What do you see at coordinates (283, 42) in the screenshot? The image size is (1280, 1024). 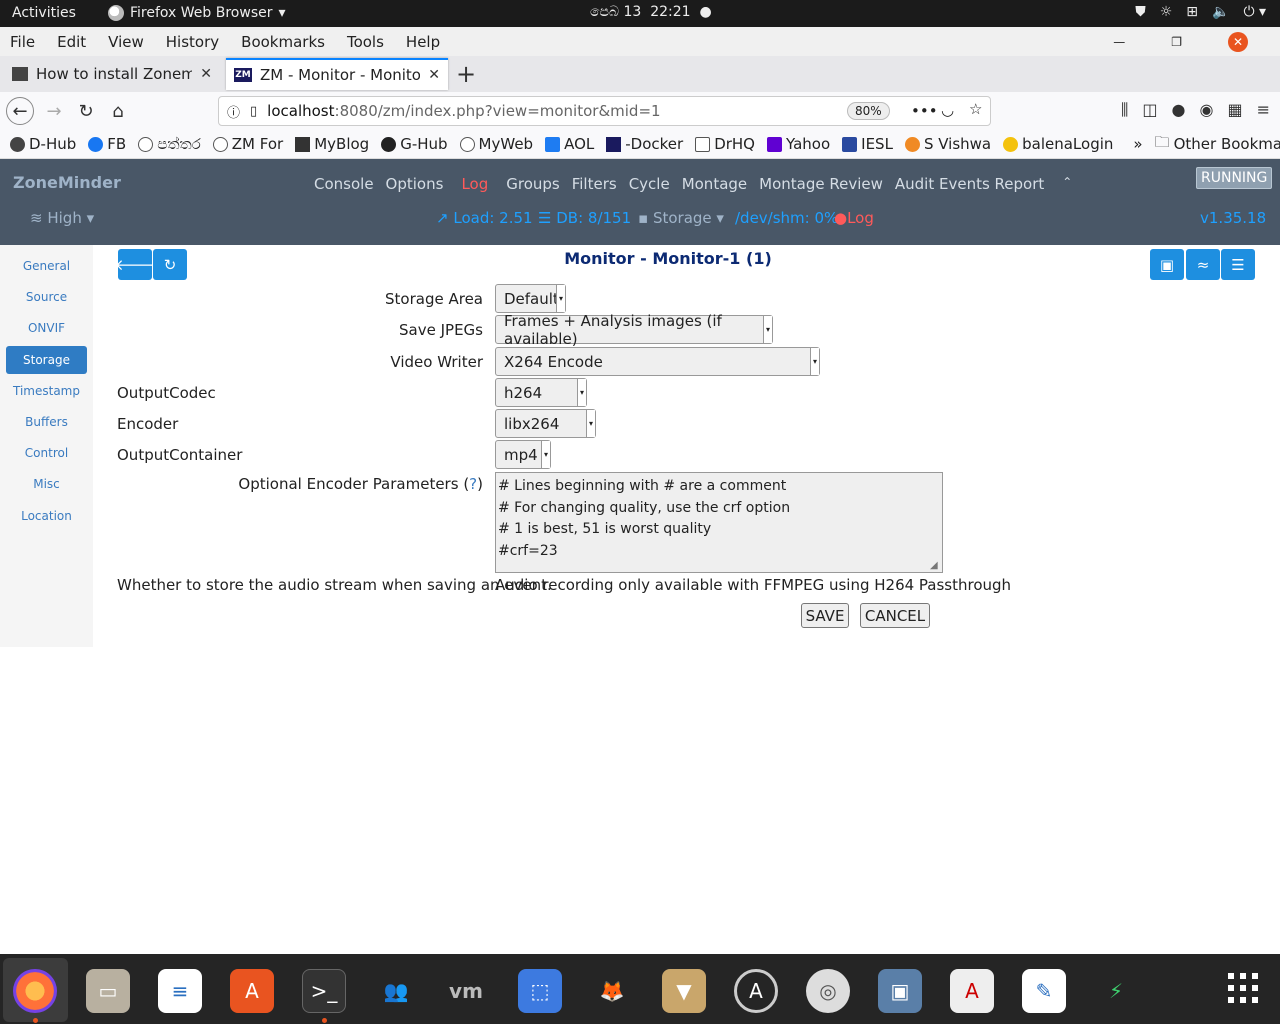 I see `menu-bookmarks: Bookmarks` at bounding box center [283, 42].